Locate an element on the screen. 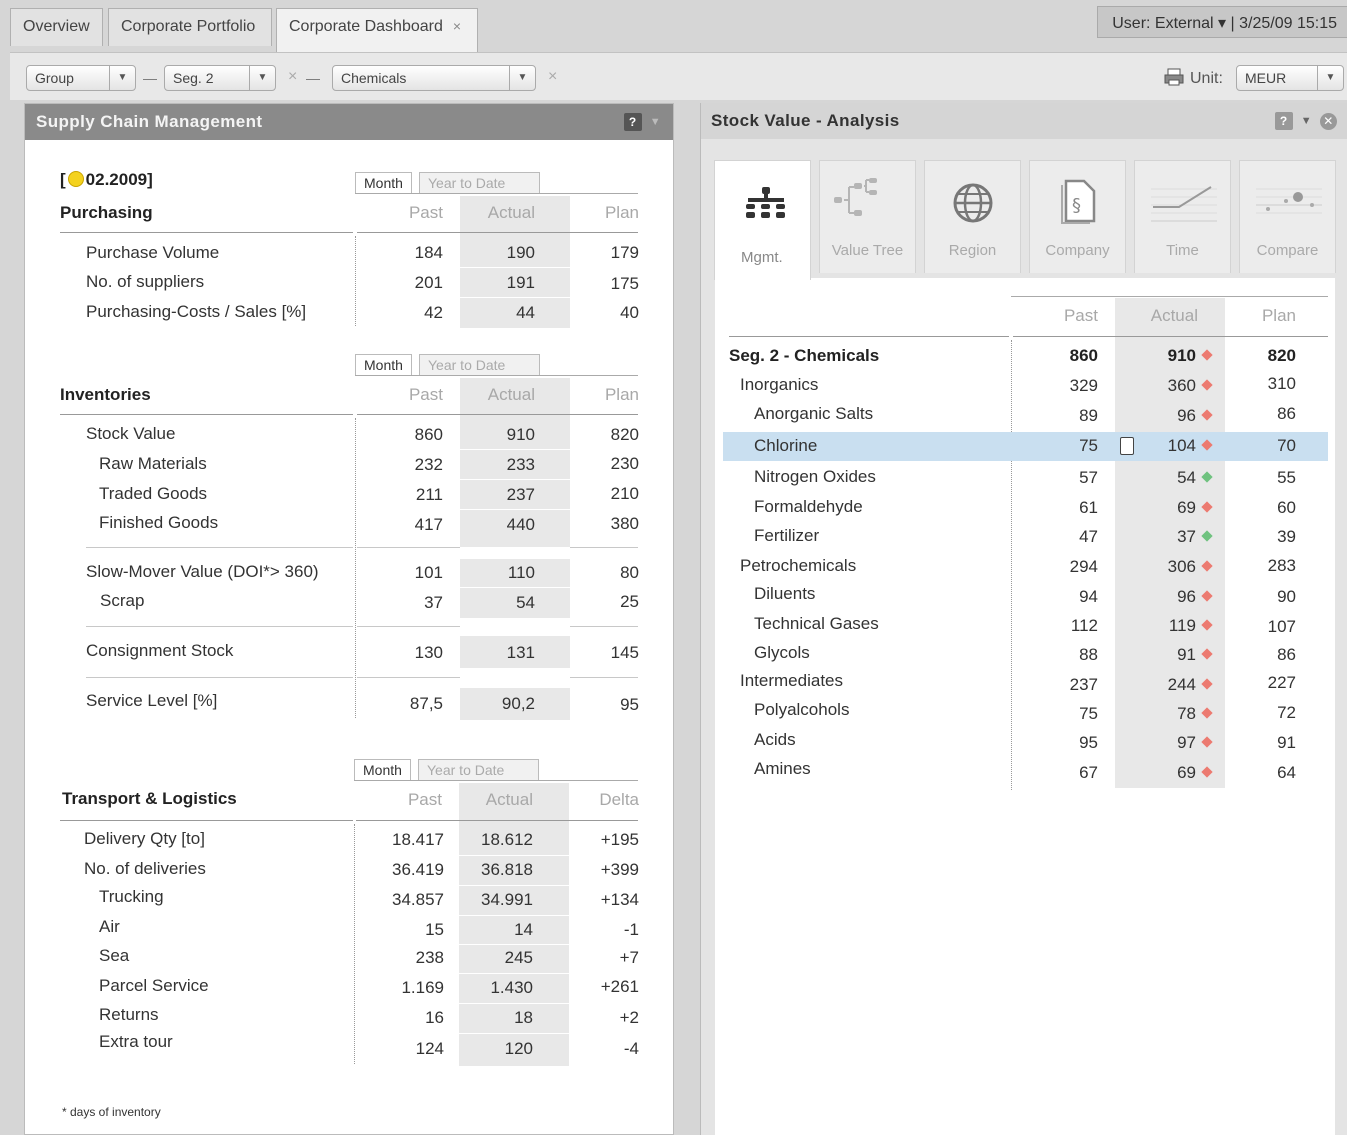 The image size is (1347, 1135). tab-compare: Compare is located at coordinates (1287, 216).